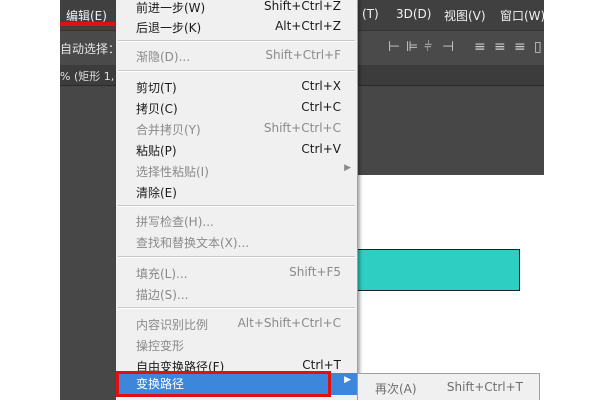  I want to click on transform-path-submenu: 再次(A) Shift+Ctrl+T, so click(448, 386).